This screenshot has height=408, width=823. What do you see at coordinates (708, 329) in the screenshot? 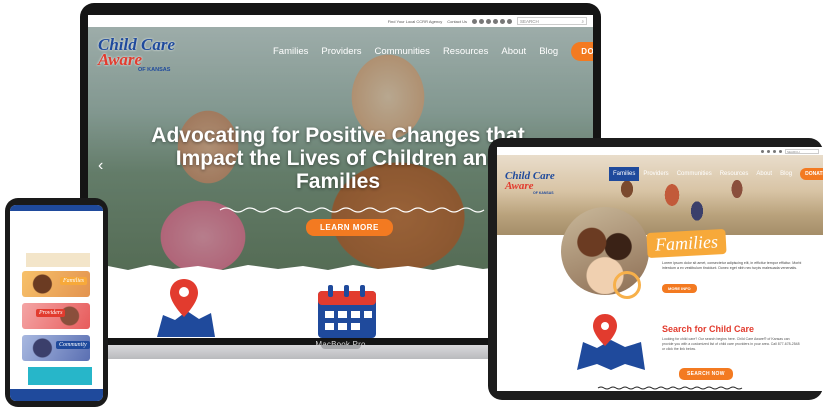
I see `search-child-care-heading: Search for Child Care` at bounding box center [708, 329].